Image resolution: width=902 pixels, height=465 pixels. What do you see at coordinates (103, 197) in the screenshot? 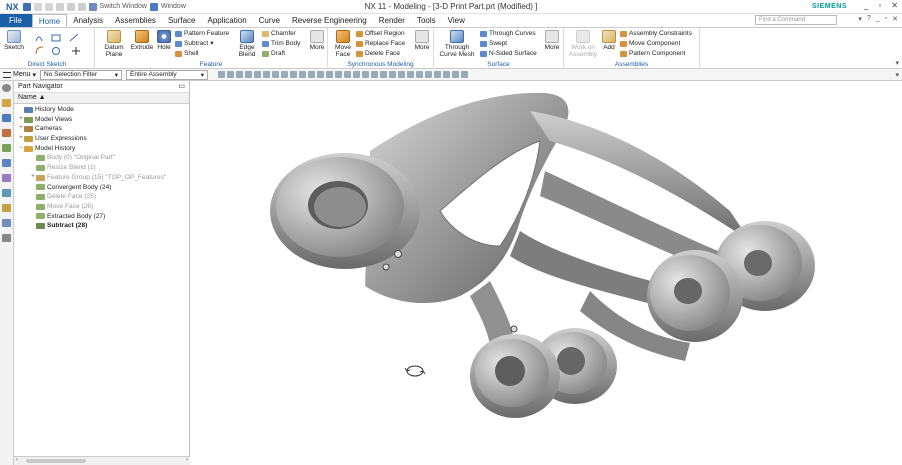
I see `tree-node: Delete Face (25)` at bounding box center [103, 197].